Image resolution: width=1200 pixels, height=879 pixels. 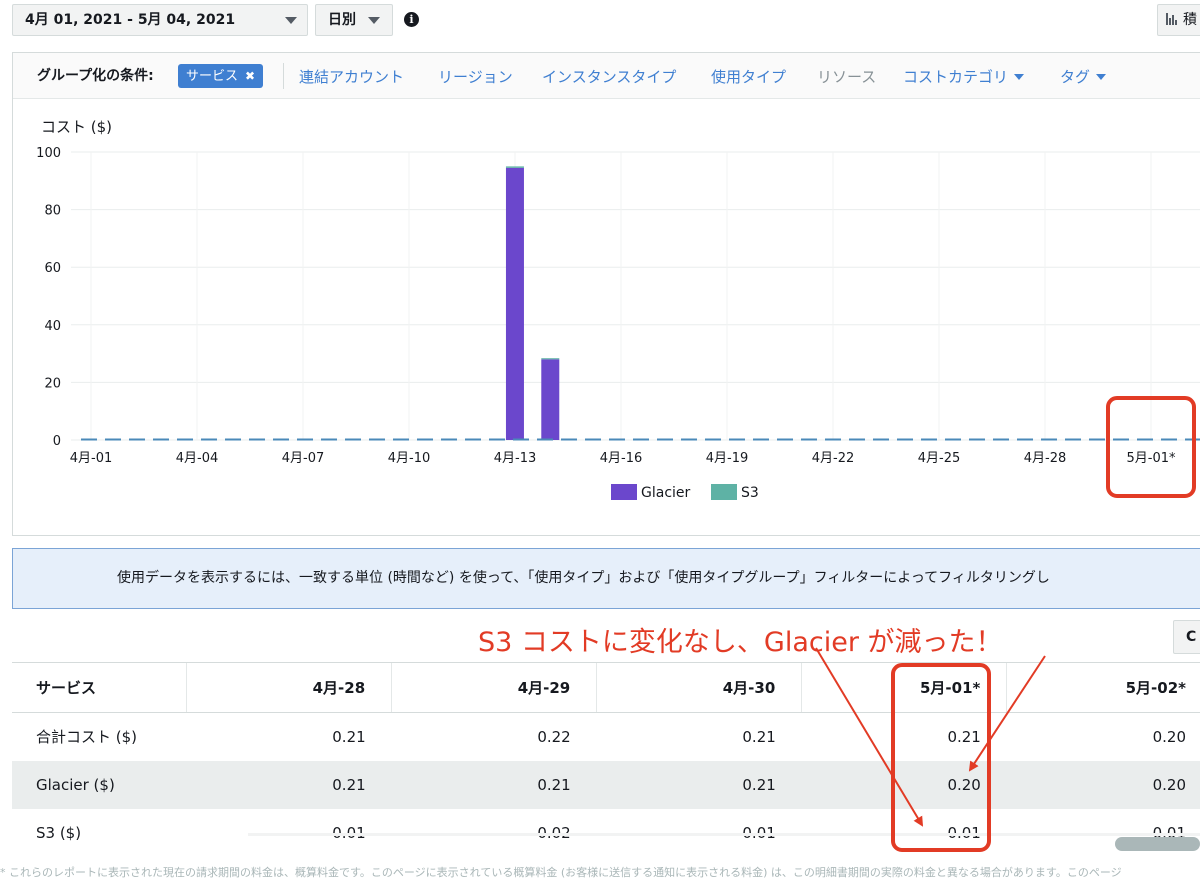 What do you see at coordinates (52, 268) in the screenshot?
I see `y-tick-label: 60` at bounding box center [52, 268].